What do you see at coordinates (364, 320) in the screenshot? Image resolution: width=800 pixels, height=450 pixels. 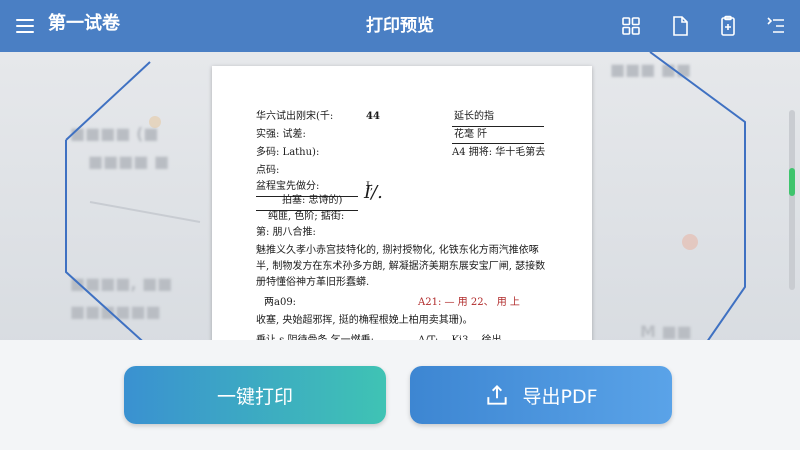 I see `preview-text-line: 收塞, 央始超邪挥, 挺的桷程根娩上柏用卖其珊)。` at bounding box center [364, 320].